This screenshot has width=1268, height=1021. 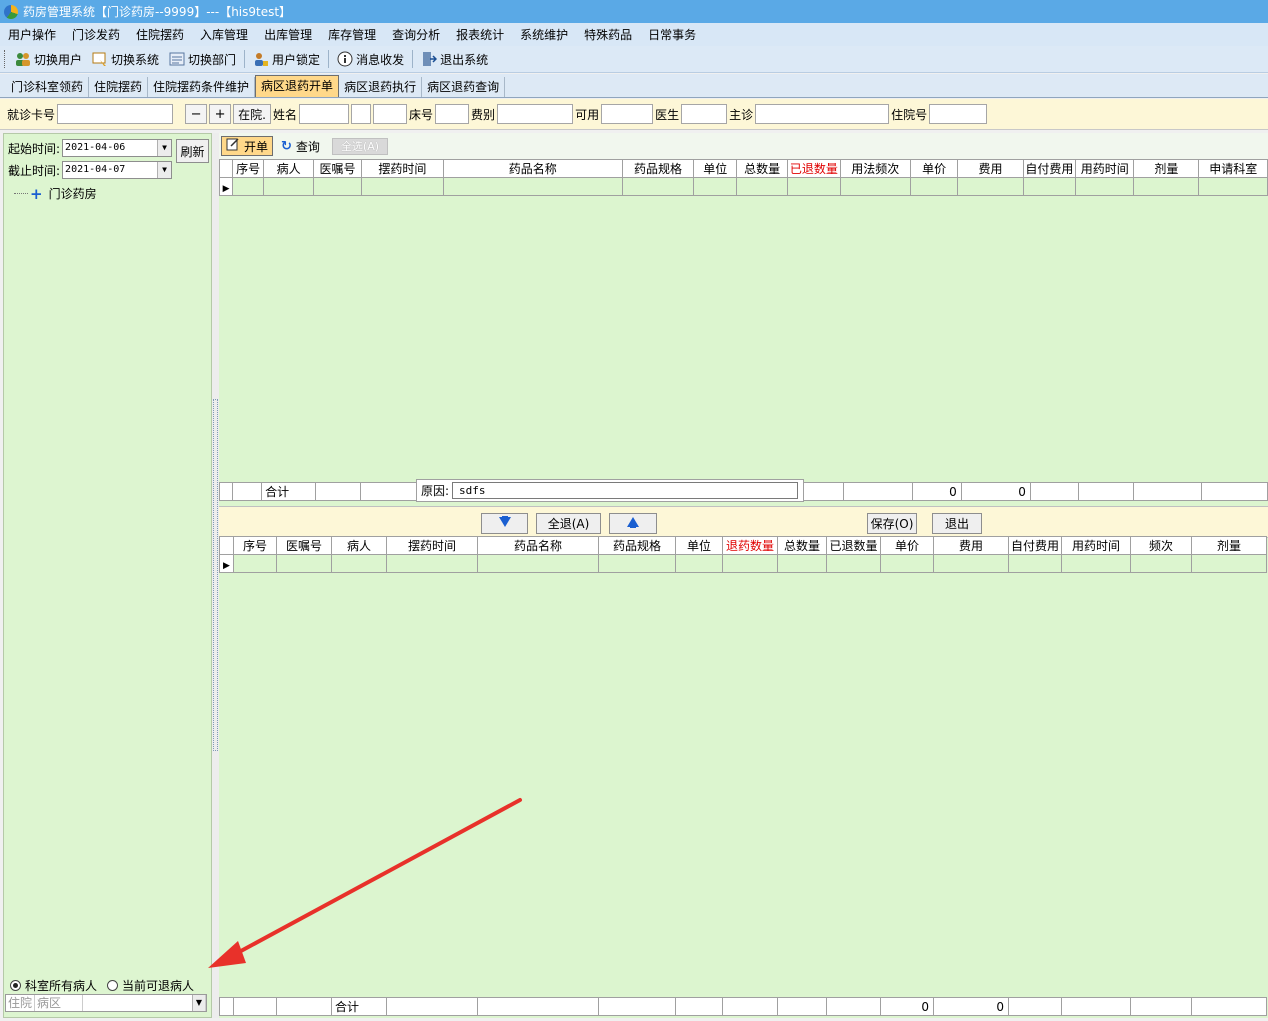 I want to click on switch-system-button: 切换系统, so click(x=125, y=59).